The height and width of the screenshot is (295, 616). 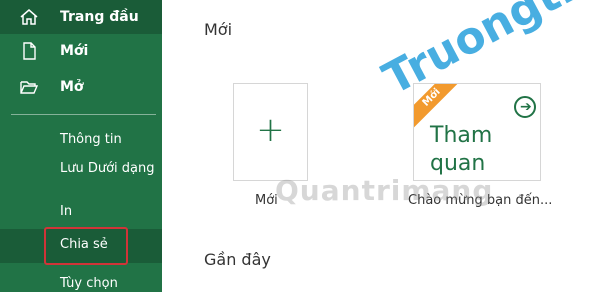 What do you see at coordinates (81, 213) in the screenshot?
I see `sidebar-item-print: In` at bounding box center [81, 213].